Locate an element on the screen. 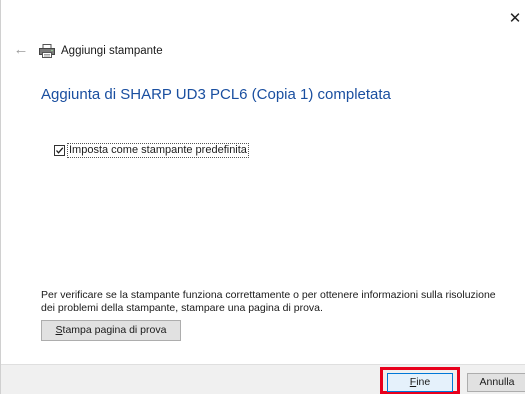 The image size is (525, 394). back-arrow-icon: ← is located at coordinates (21, 49).